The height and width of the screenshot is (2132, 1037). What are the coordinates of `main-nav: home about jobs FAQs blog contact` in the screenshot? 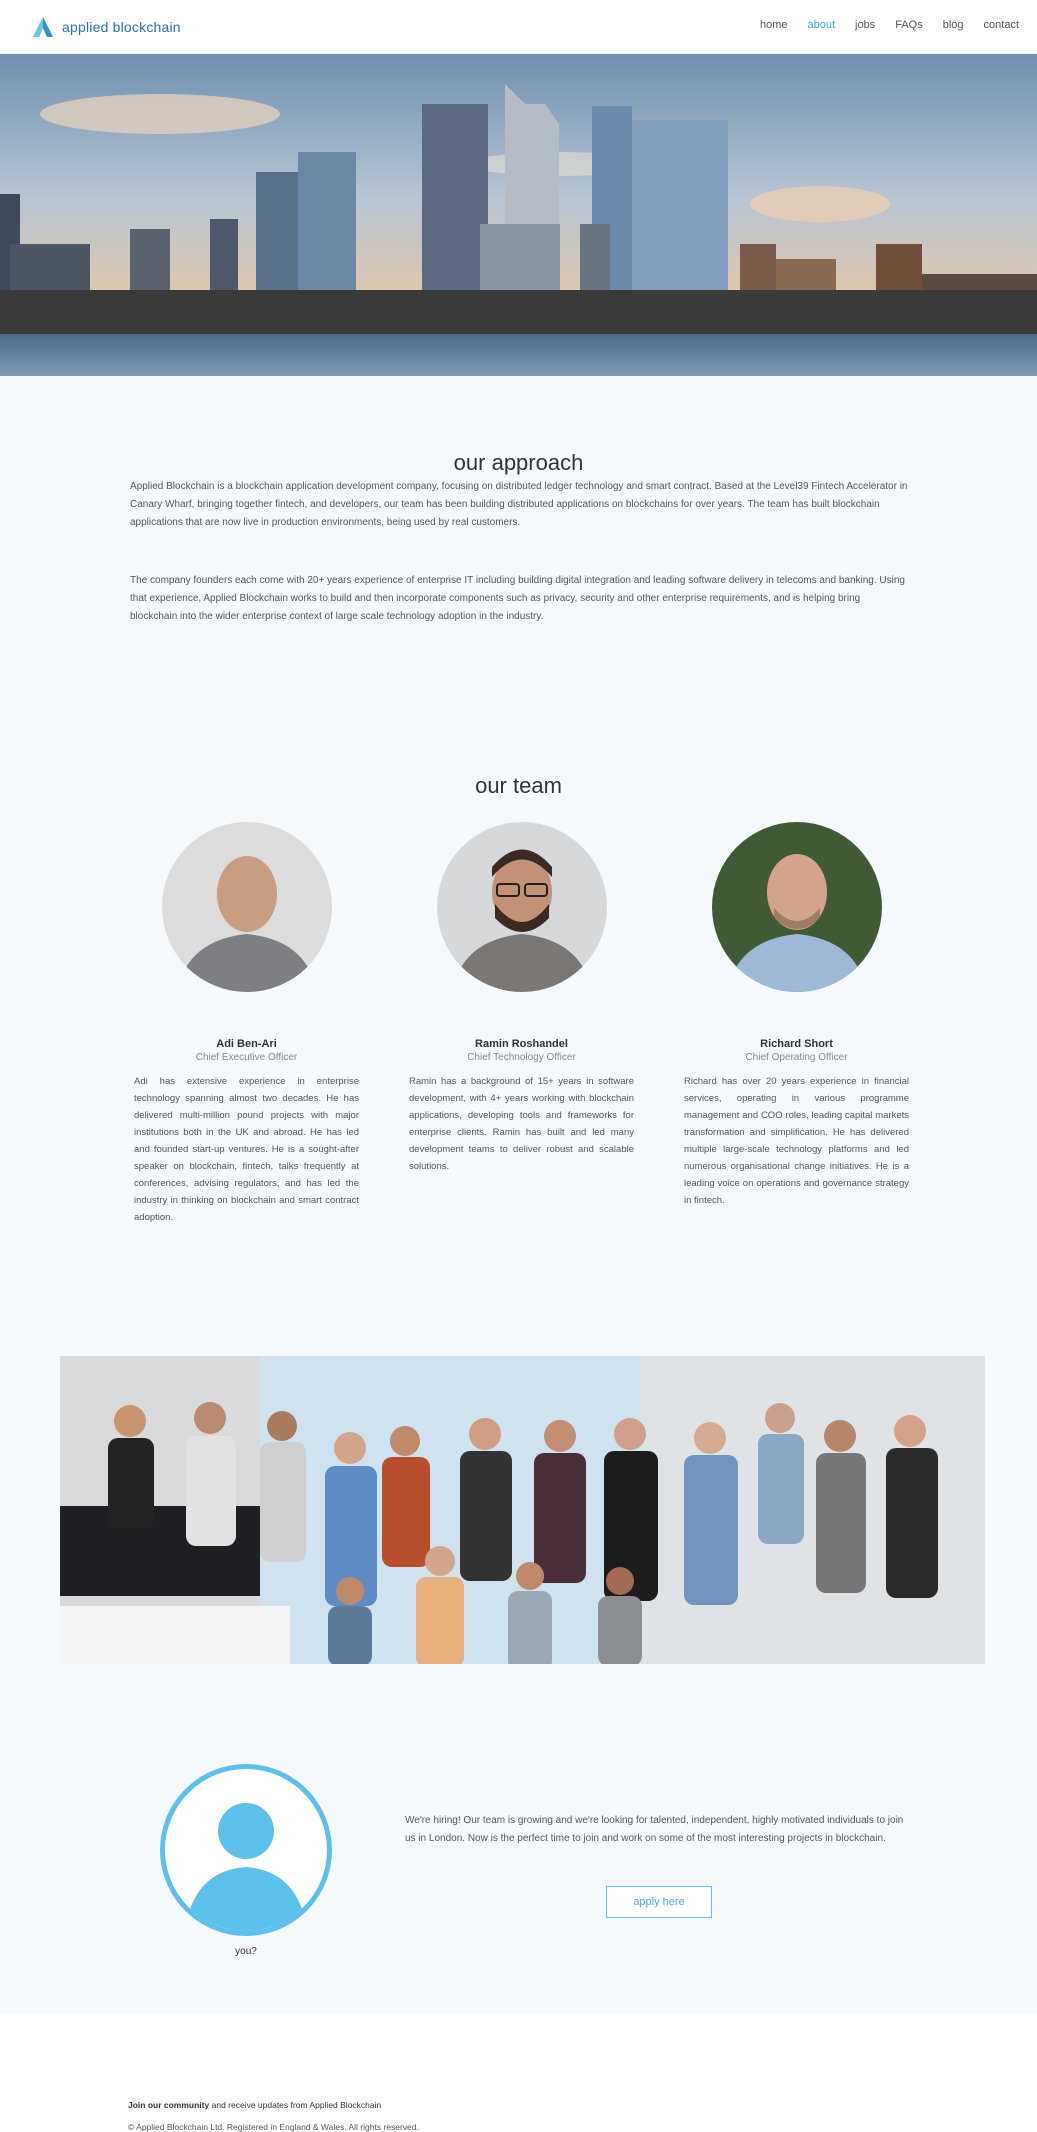 It's located at (889, 25).